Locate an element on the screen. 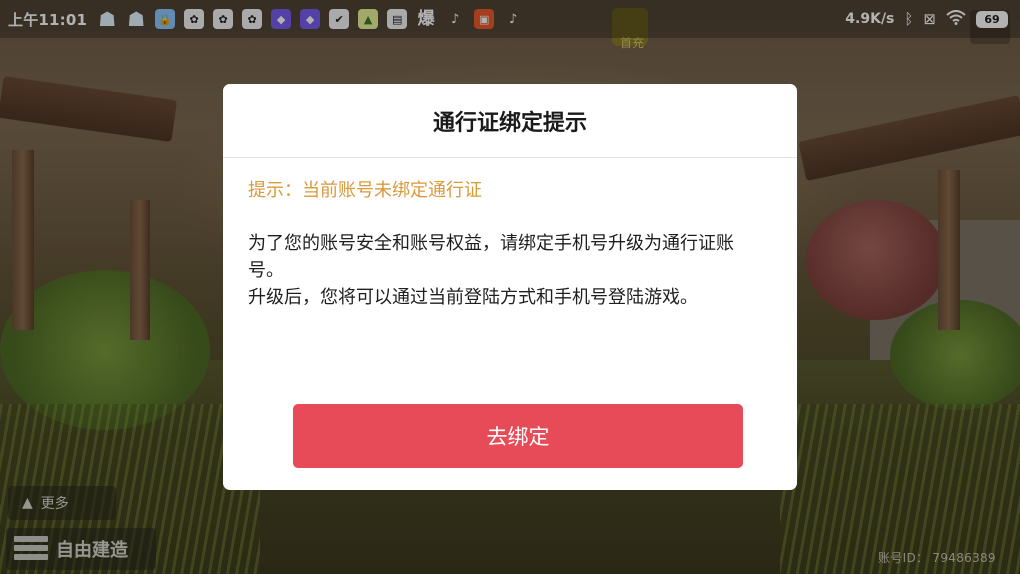 Image resolution: width=1020 pixels, height=574 pixels. dialog-title: 通行证绑定提示 is located at coordinates (510, 121).